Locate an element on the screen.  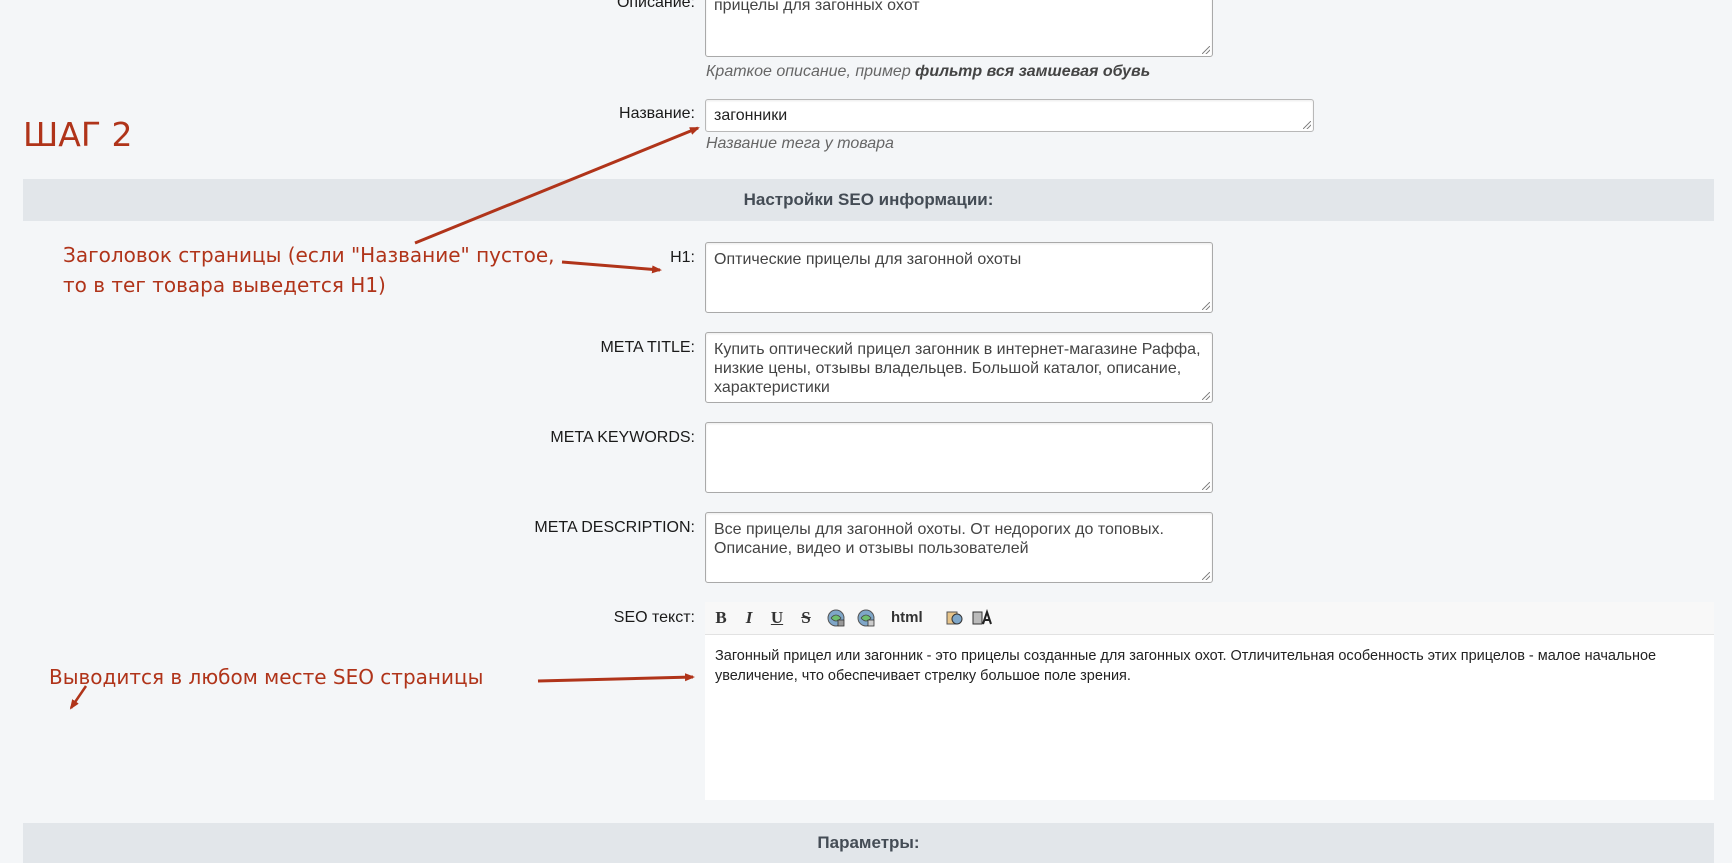
arrow-to-h1-field is located at coordinates (611, 267).